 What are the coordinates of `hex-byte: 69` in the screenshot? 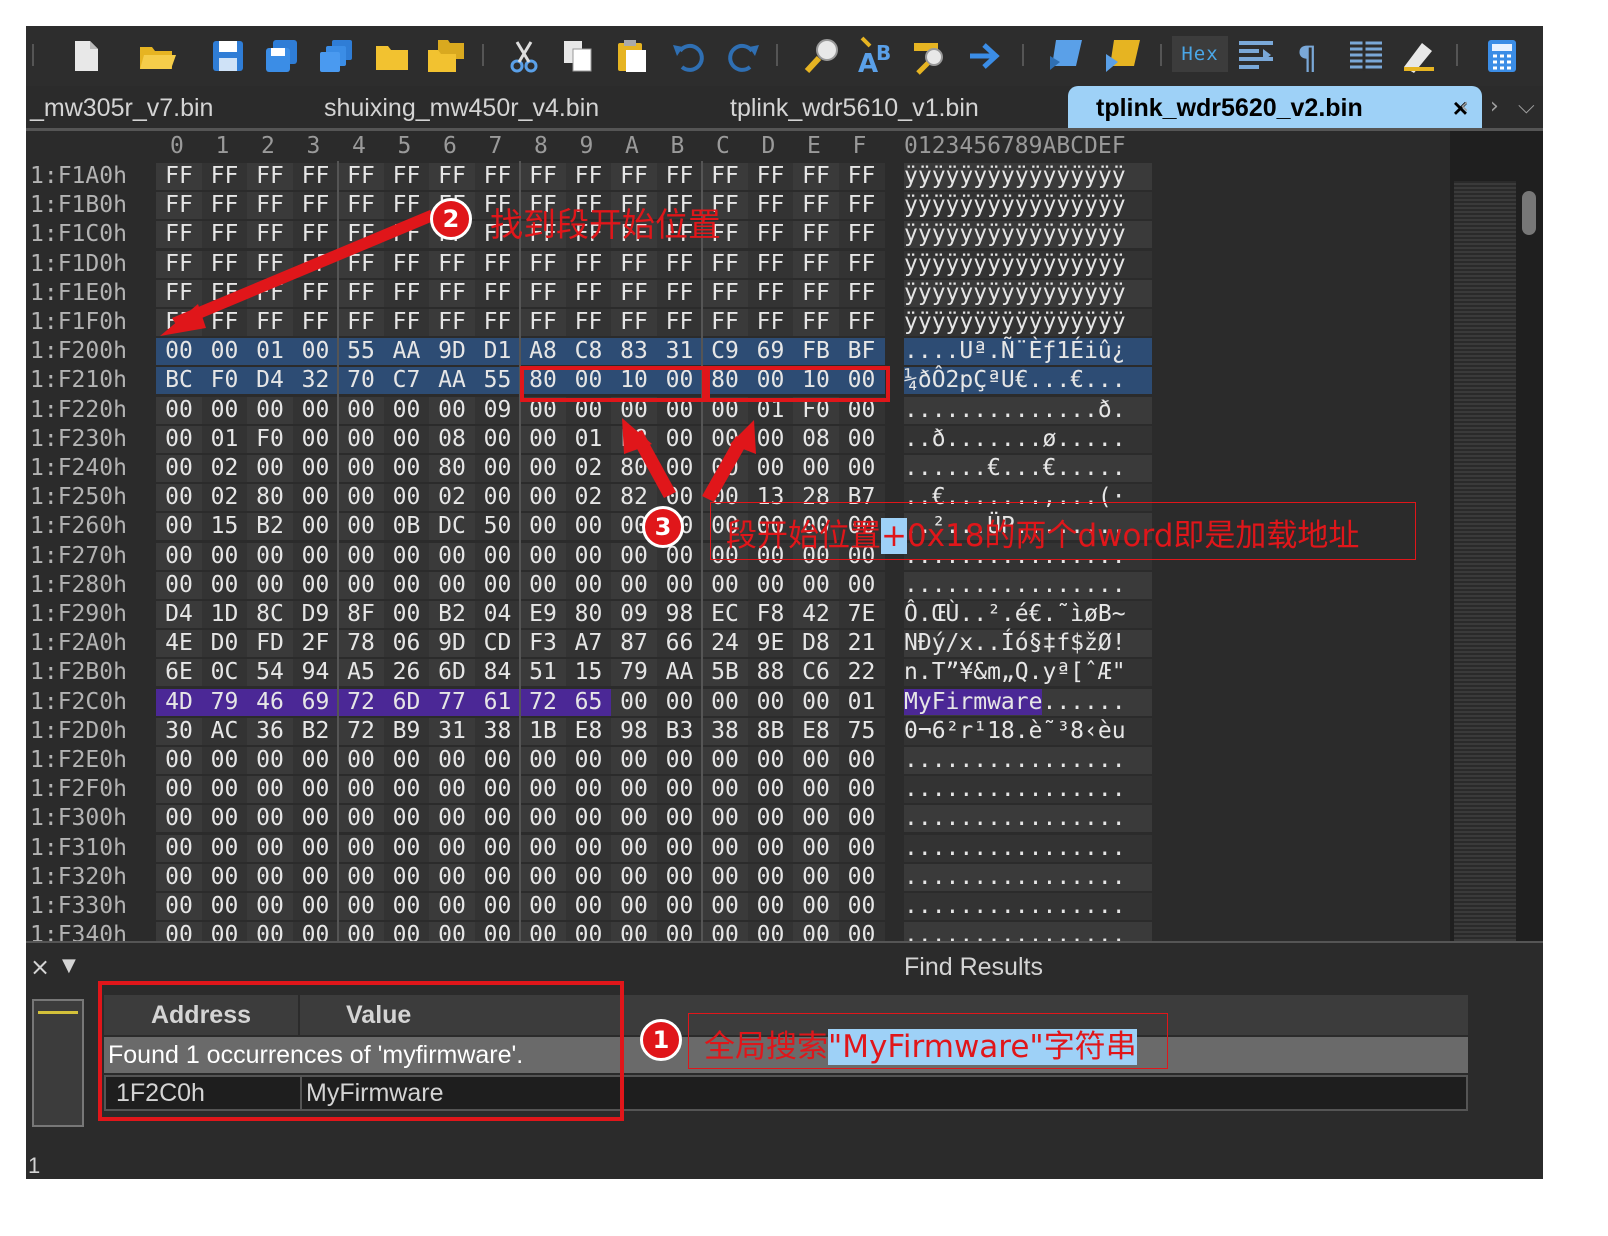 It's located at (315, 702).